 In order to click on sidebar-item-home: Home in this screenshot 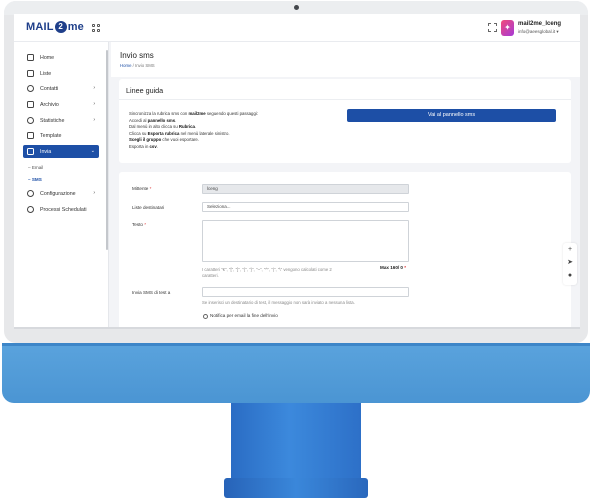, I will do `click(61, 57)`.